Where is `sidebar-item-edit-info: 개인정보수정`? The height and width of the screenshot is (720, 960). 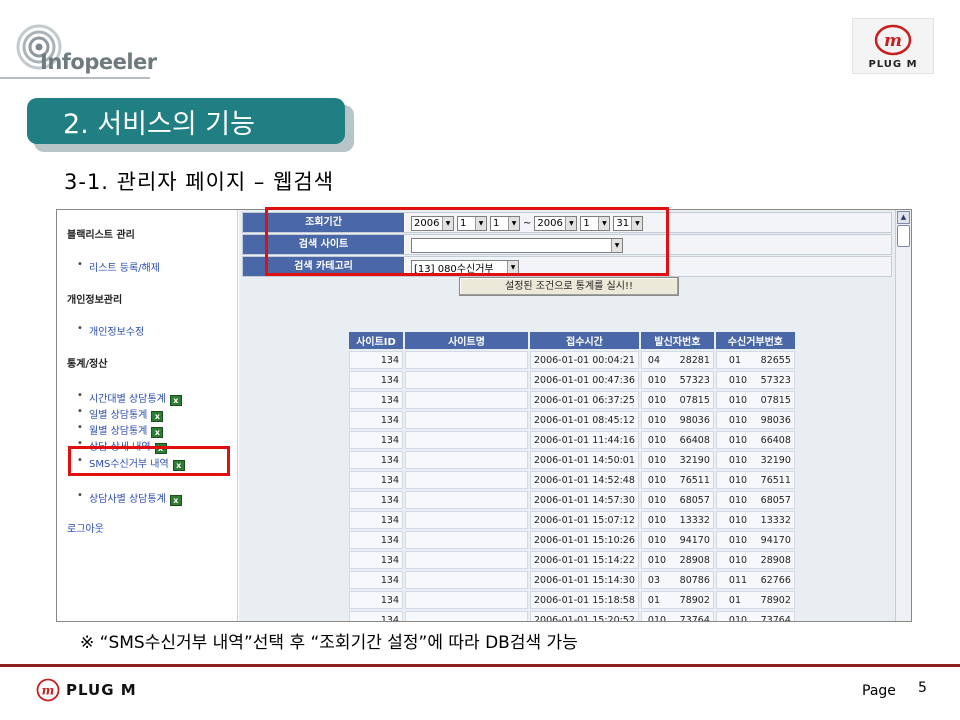
sidebar-item-edit-info: 개인정보수정 is located at coordinates (110, 330).